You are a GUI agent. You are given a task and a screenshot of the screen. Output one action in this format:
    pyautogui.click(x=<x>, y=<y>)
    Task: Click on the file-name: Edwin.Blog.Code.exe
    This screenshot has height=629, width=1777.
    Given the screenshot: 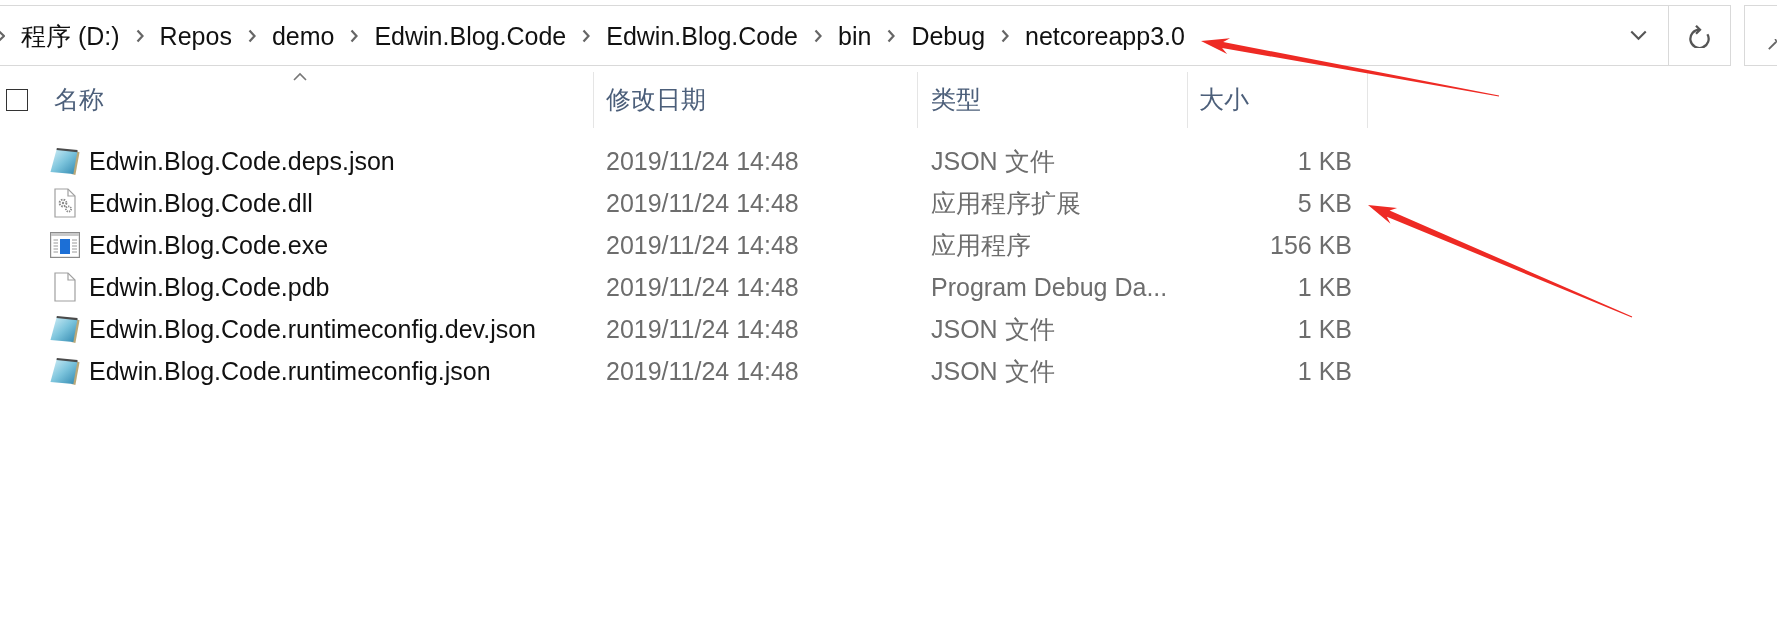 What is the action you would take?
    pyautogui.click(x=209, y=245)
    